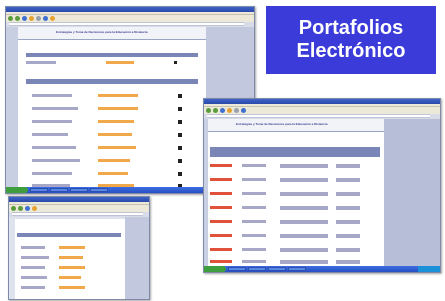  What do you see at coordinates (79, 208) in the screenshot?
I see `window-toolbar` at bounding box center [79, 208].